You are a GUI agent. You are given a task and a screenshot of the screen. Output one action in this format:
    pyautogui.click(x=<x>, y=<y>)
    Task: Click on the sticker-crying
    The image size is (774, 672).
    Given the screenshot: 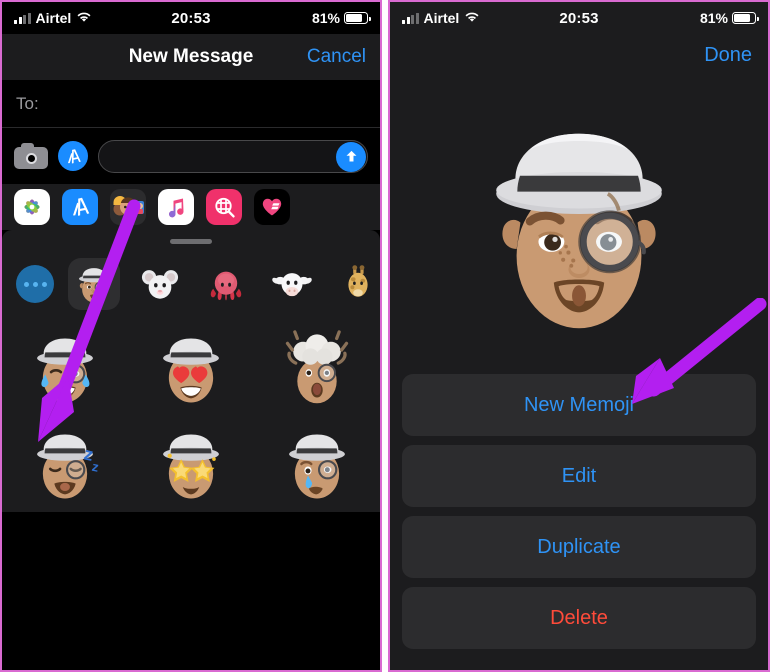 What is the action you would take?
    pyautogui.click(x=317, y=464)
    